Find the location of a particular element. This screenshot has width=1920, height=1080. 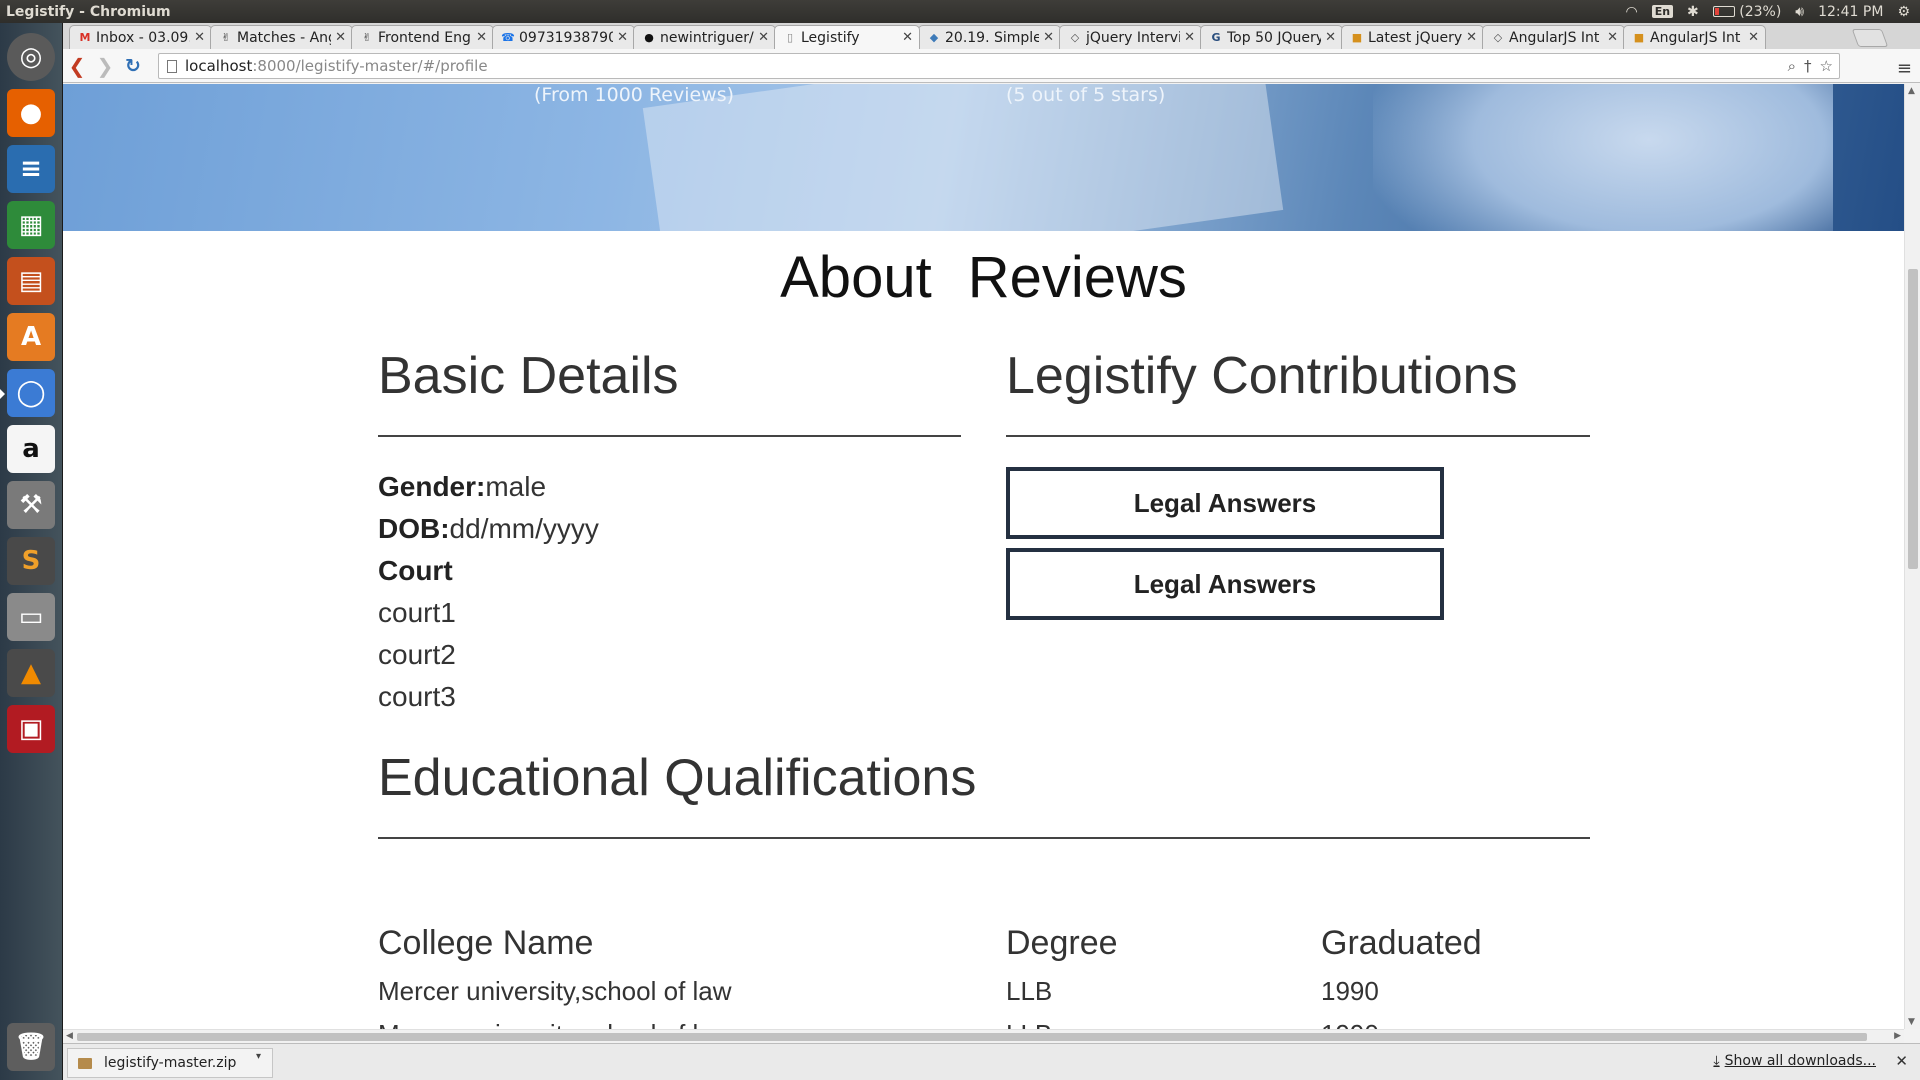

browser-tab: ◇ AngularJS Int ✕ is located at coordinates (1553, 37).